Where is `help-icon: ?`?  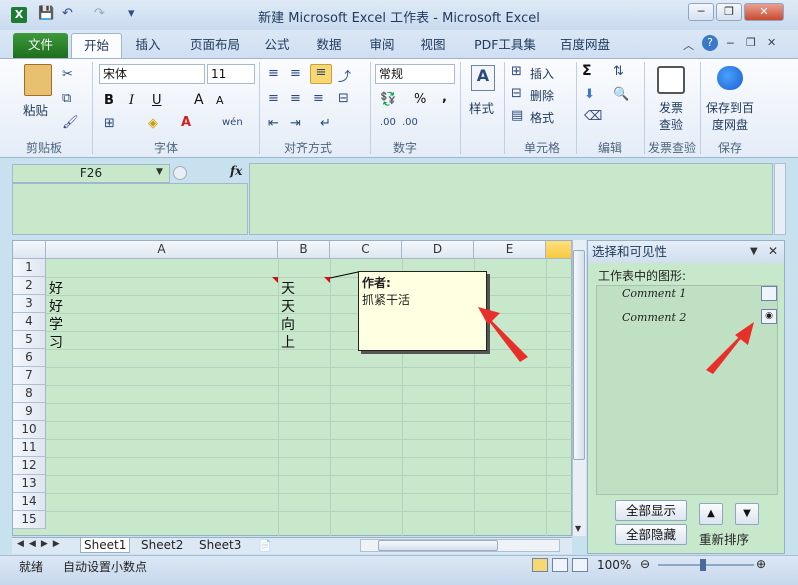
help-icon: ? is located at coordinates (710, 43).